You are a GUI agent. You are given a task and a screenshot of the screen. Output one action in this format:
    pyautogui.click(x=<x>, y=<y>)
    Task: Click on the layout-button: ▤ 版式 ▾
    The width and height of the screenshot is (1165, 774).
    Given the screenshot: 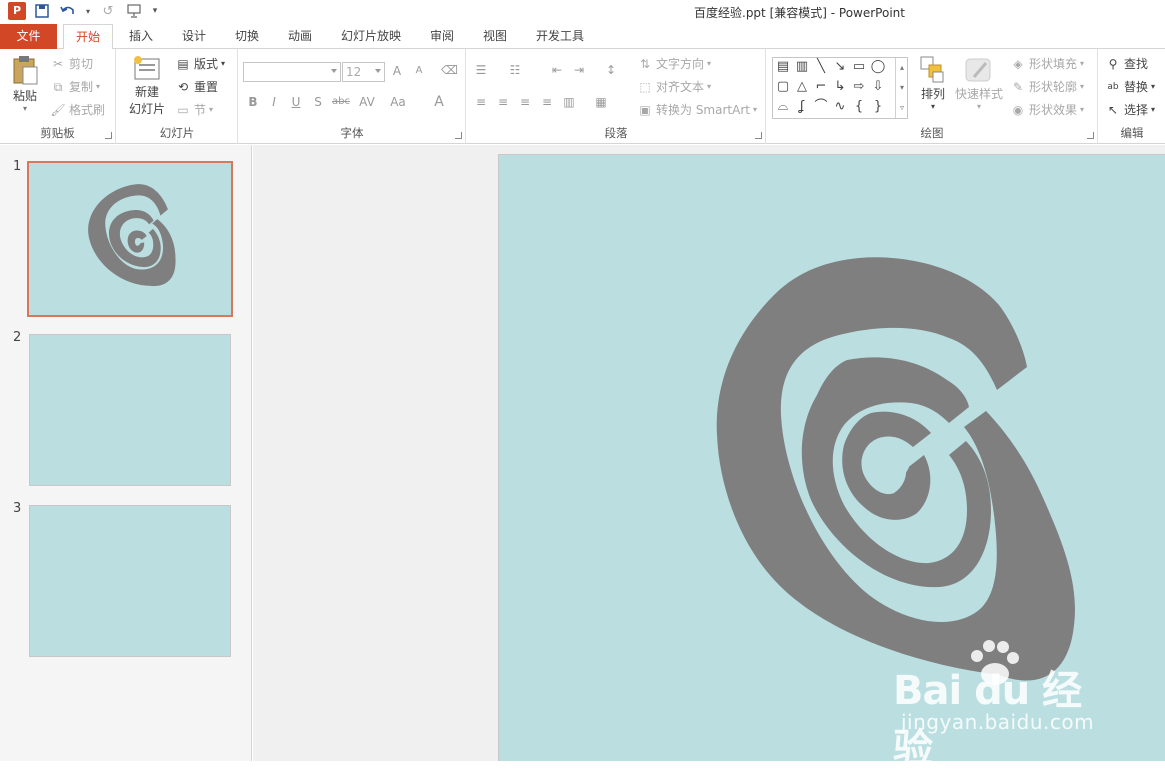 What is the action you would take?
    pyautogui.click(x=200, y=63)
    